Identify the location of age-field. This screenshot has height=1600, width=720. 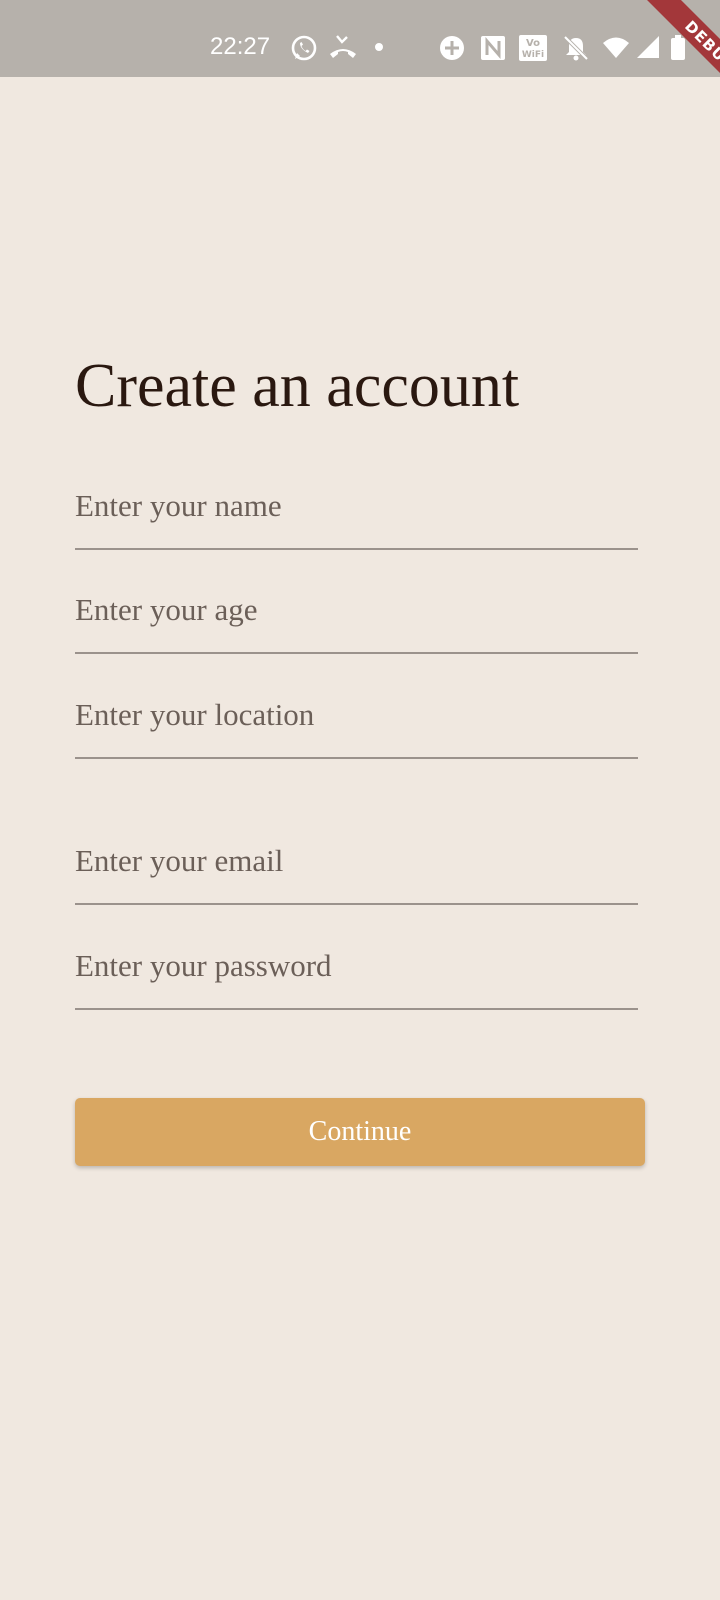
(356, 617).